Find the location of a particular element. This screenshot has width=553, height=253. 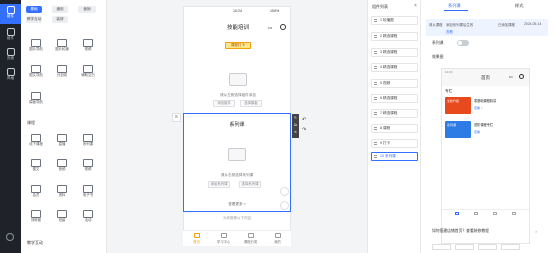

nav-item-style: 风格 is located at coordinates (10, 76).